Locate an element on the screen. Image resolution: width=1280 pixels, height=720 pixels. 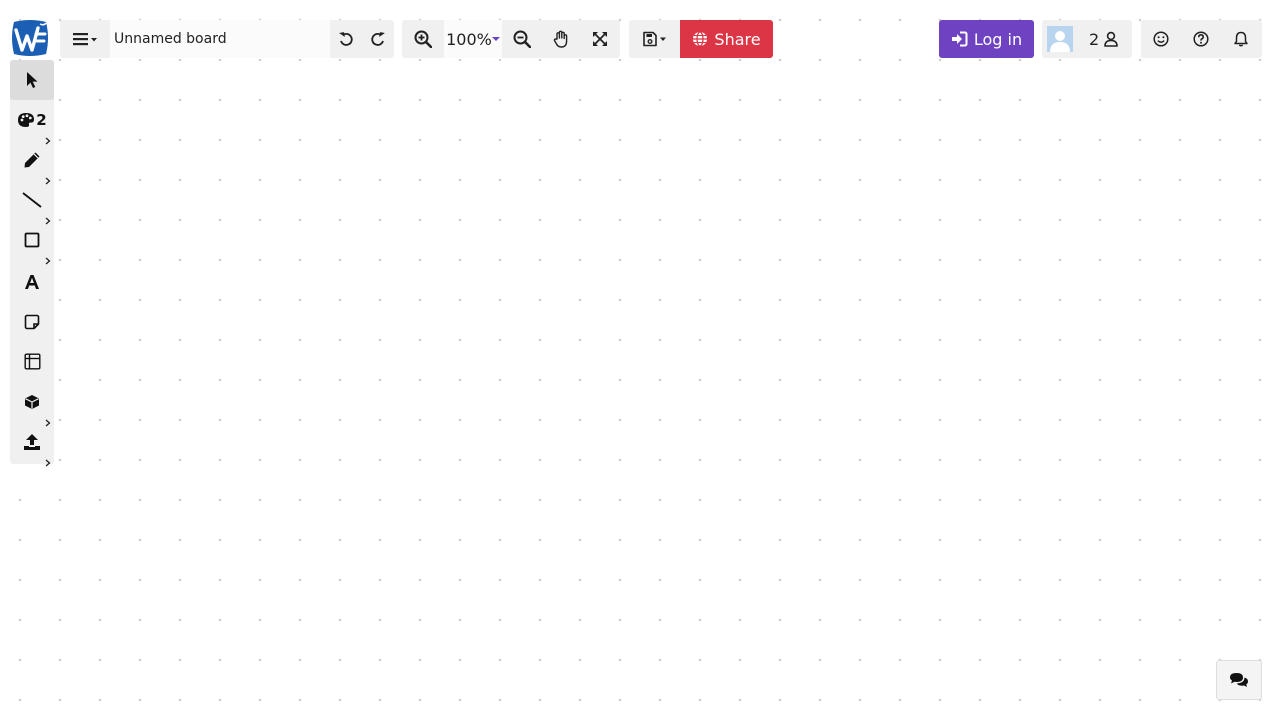
floppy-icon is located at coordinates (655, 39).